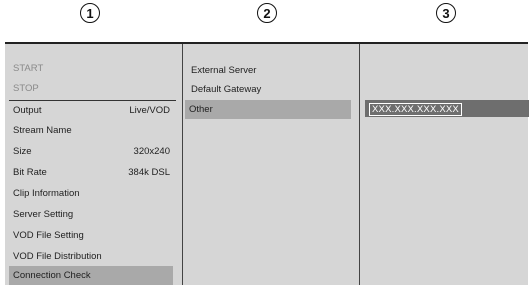 Image resolution: width=531 pixels, height=285 pixels. Describe the element at coordinates (446, 13) in the screenshot. I see `callout-3: 3` at that location.